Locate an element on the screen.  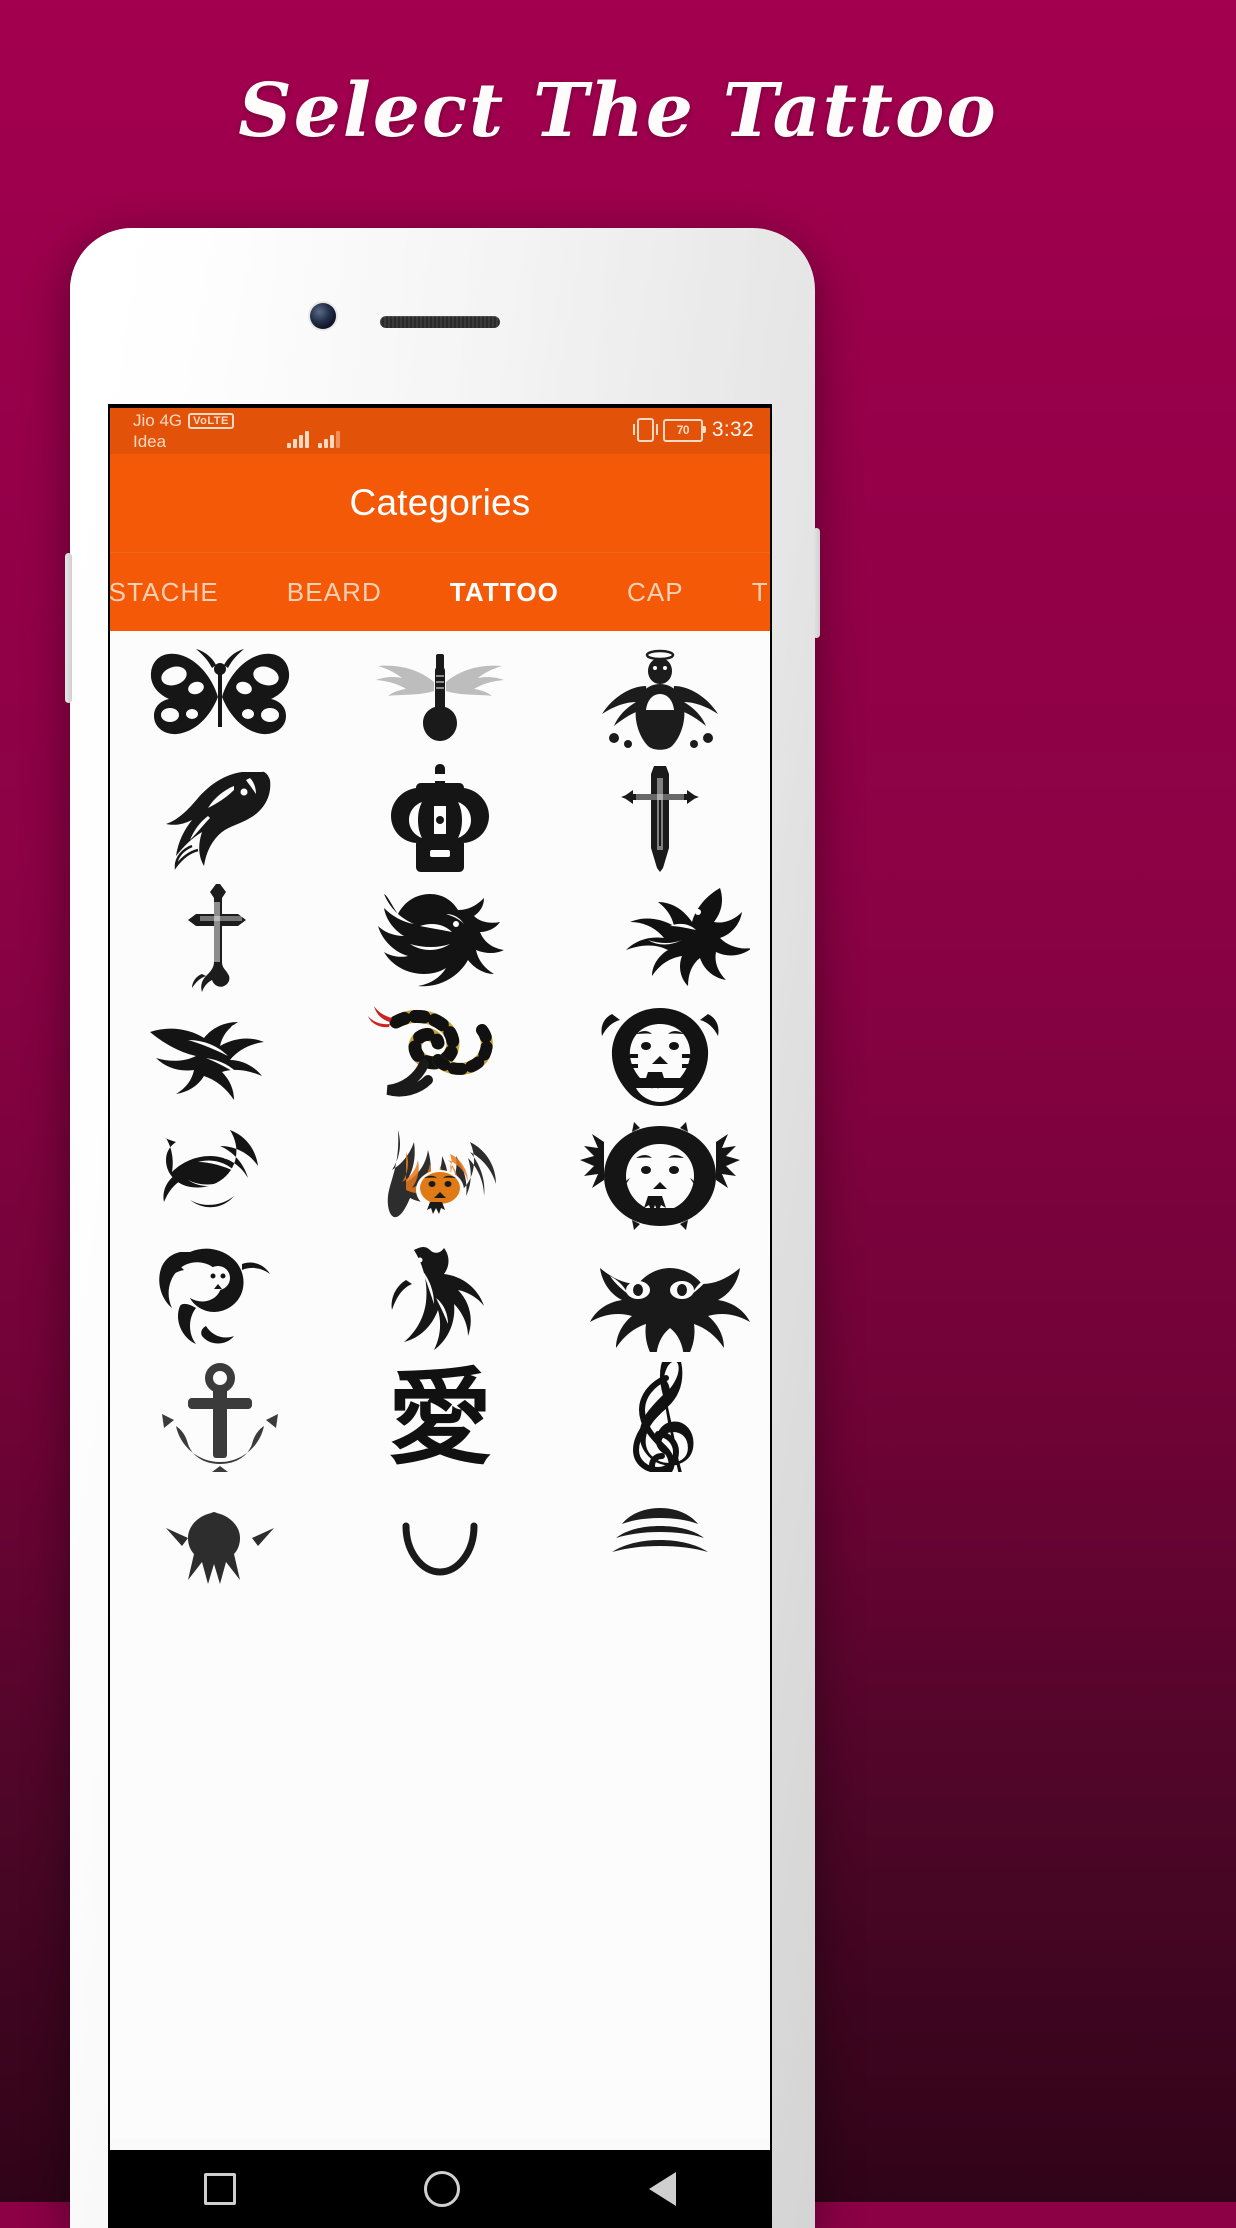
status-bar-right: 70 3:32 is located at coordinates (693, 430).